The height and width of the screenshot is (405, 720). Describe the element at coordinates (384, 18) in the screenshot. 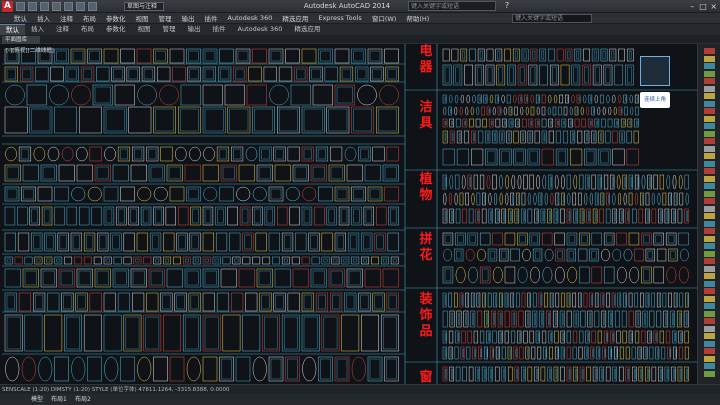

I see `menu-item: 窗口(W)` at that location.